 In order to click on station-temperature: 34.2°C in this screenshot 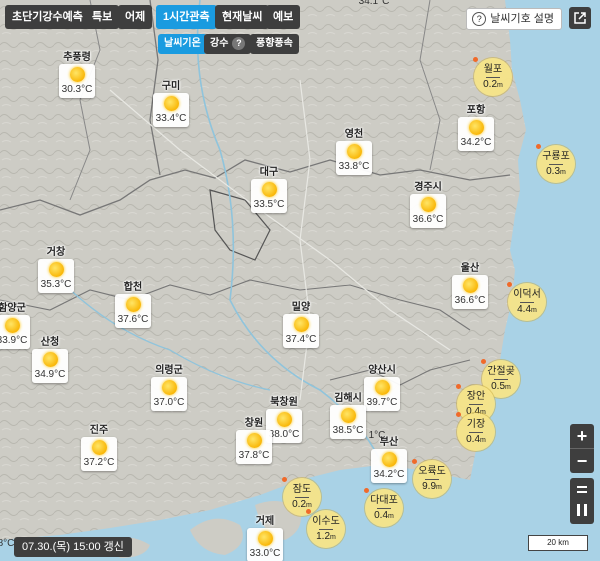, I will do `click(389, 474)`.